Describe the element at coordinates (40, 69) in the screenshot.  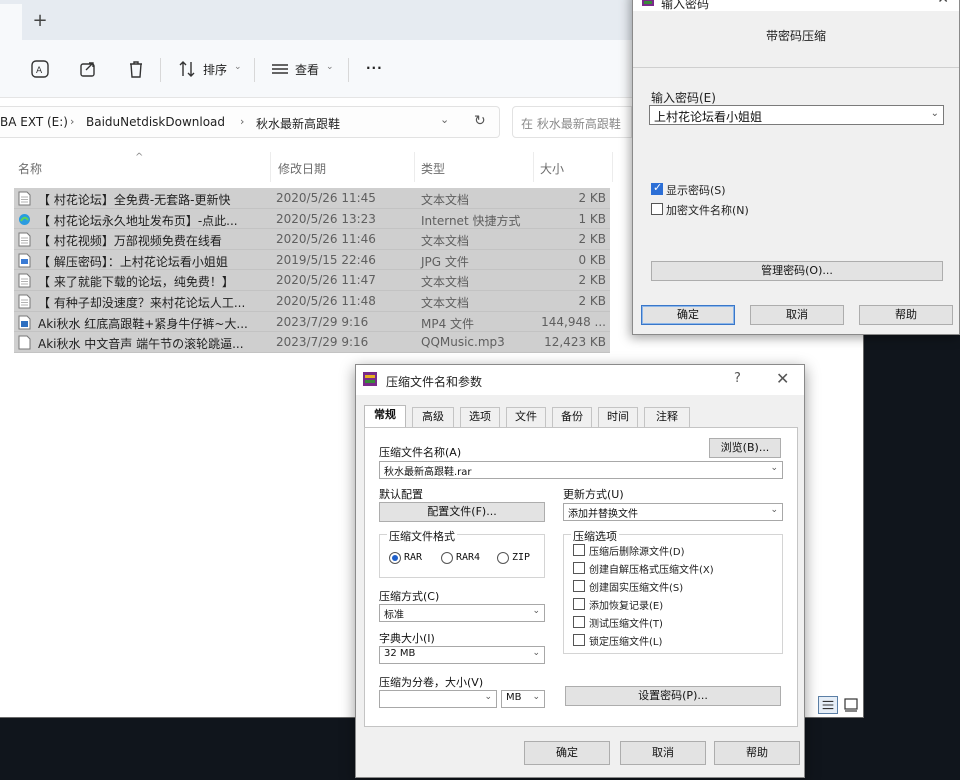
I see `ai-icon: A` at that location.